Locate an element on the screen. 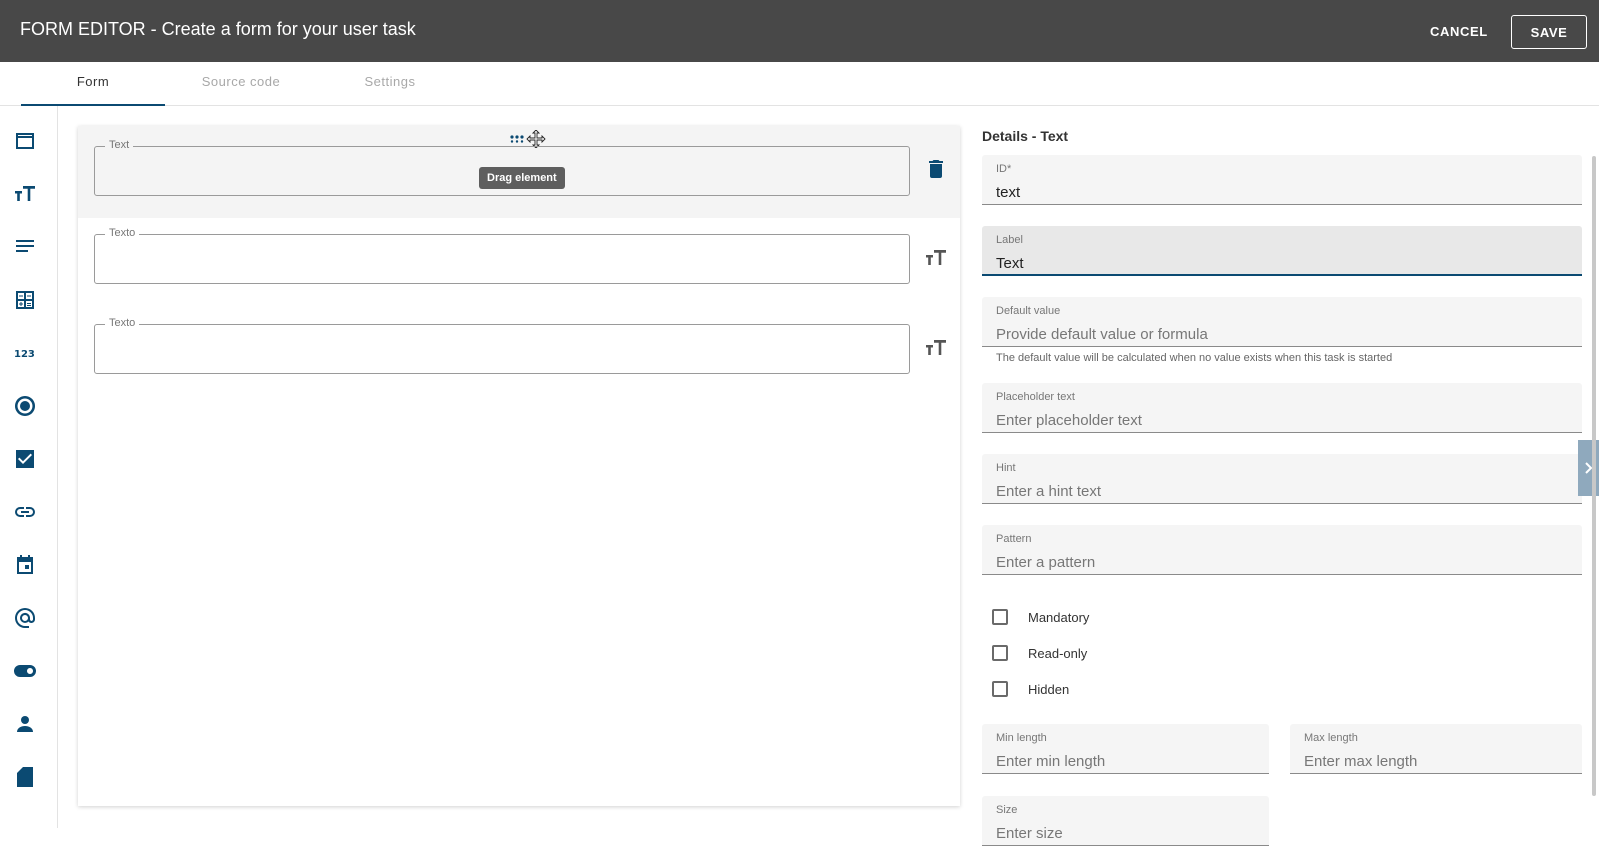  field-label: Text is located at coordinates (119, 145).